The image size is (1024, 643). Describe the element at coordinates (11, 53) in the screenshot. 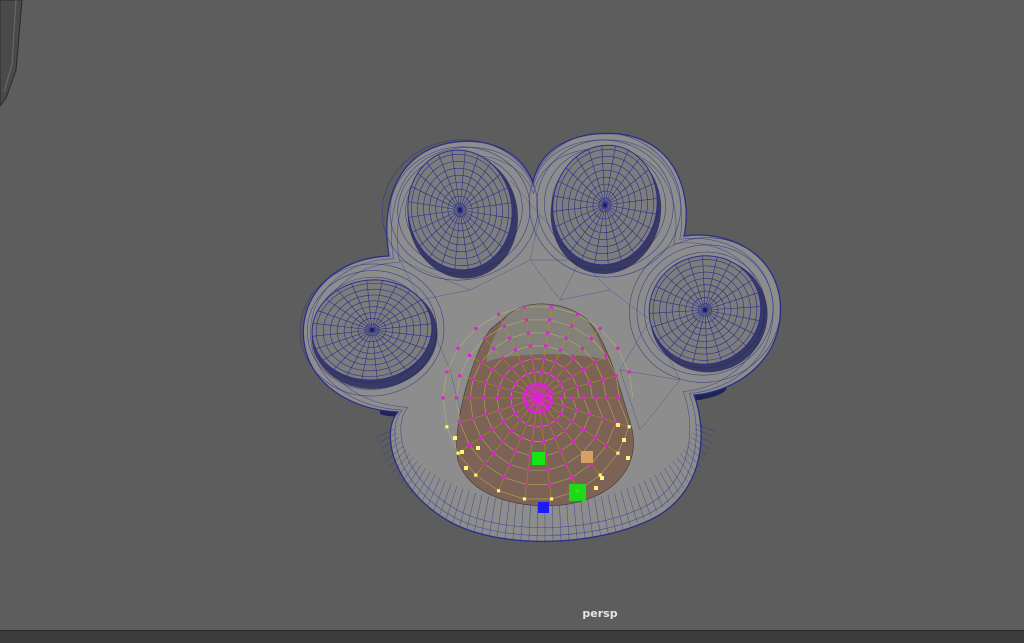

I see `offscreen-object` at that location.